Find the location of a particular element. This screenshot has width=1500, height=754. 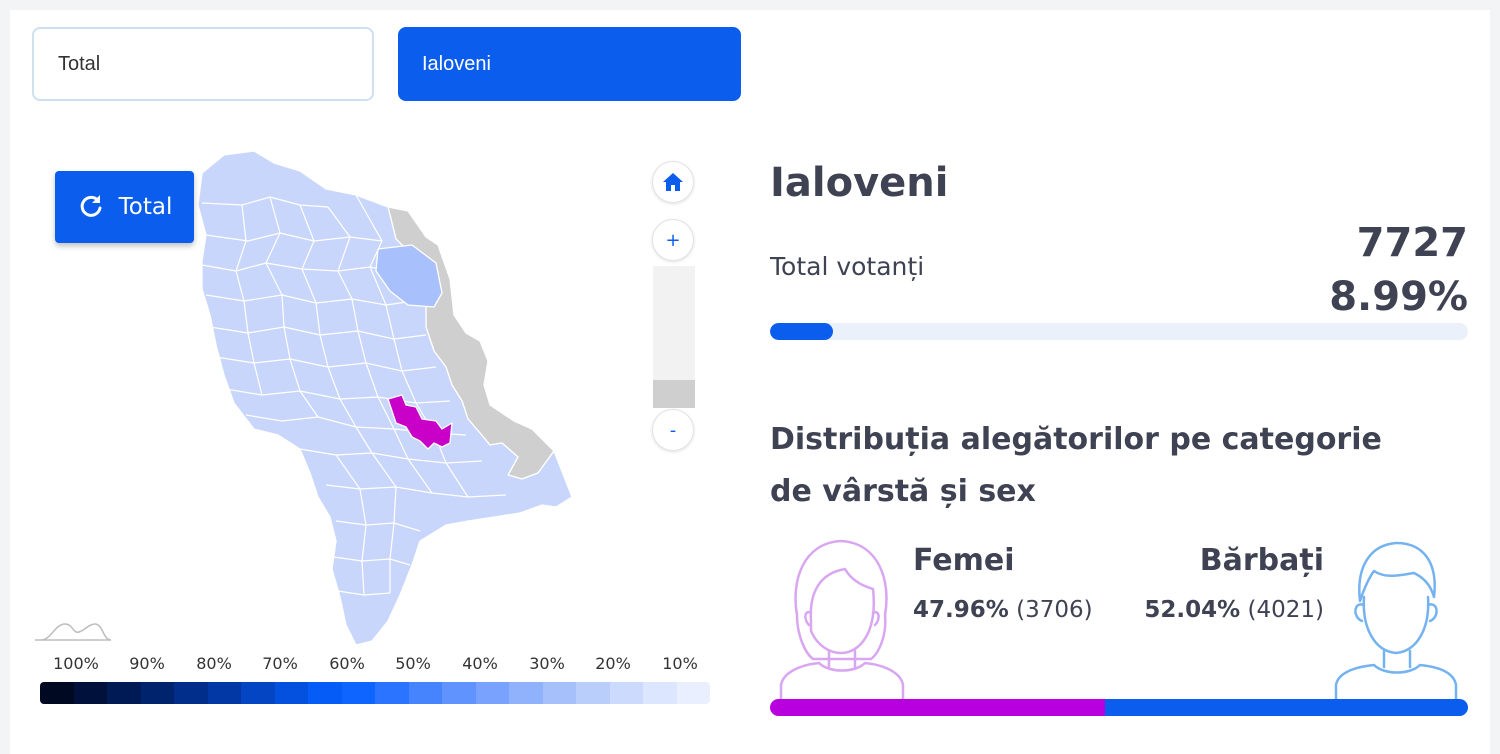

female-label: Femei is located at coordinates (964, 560).